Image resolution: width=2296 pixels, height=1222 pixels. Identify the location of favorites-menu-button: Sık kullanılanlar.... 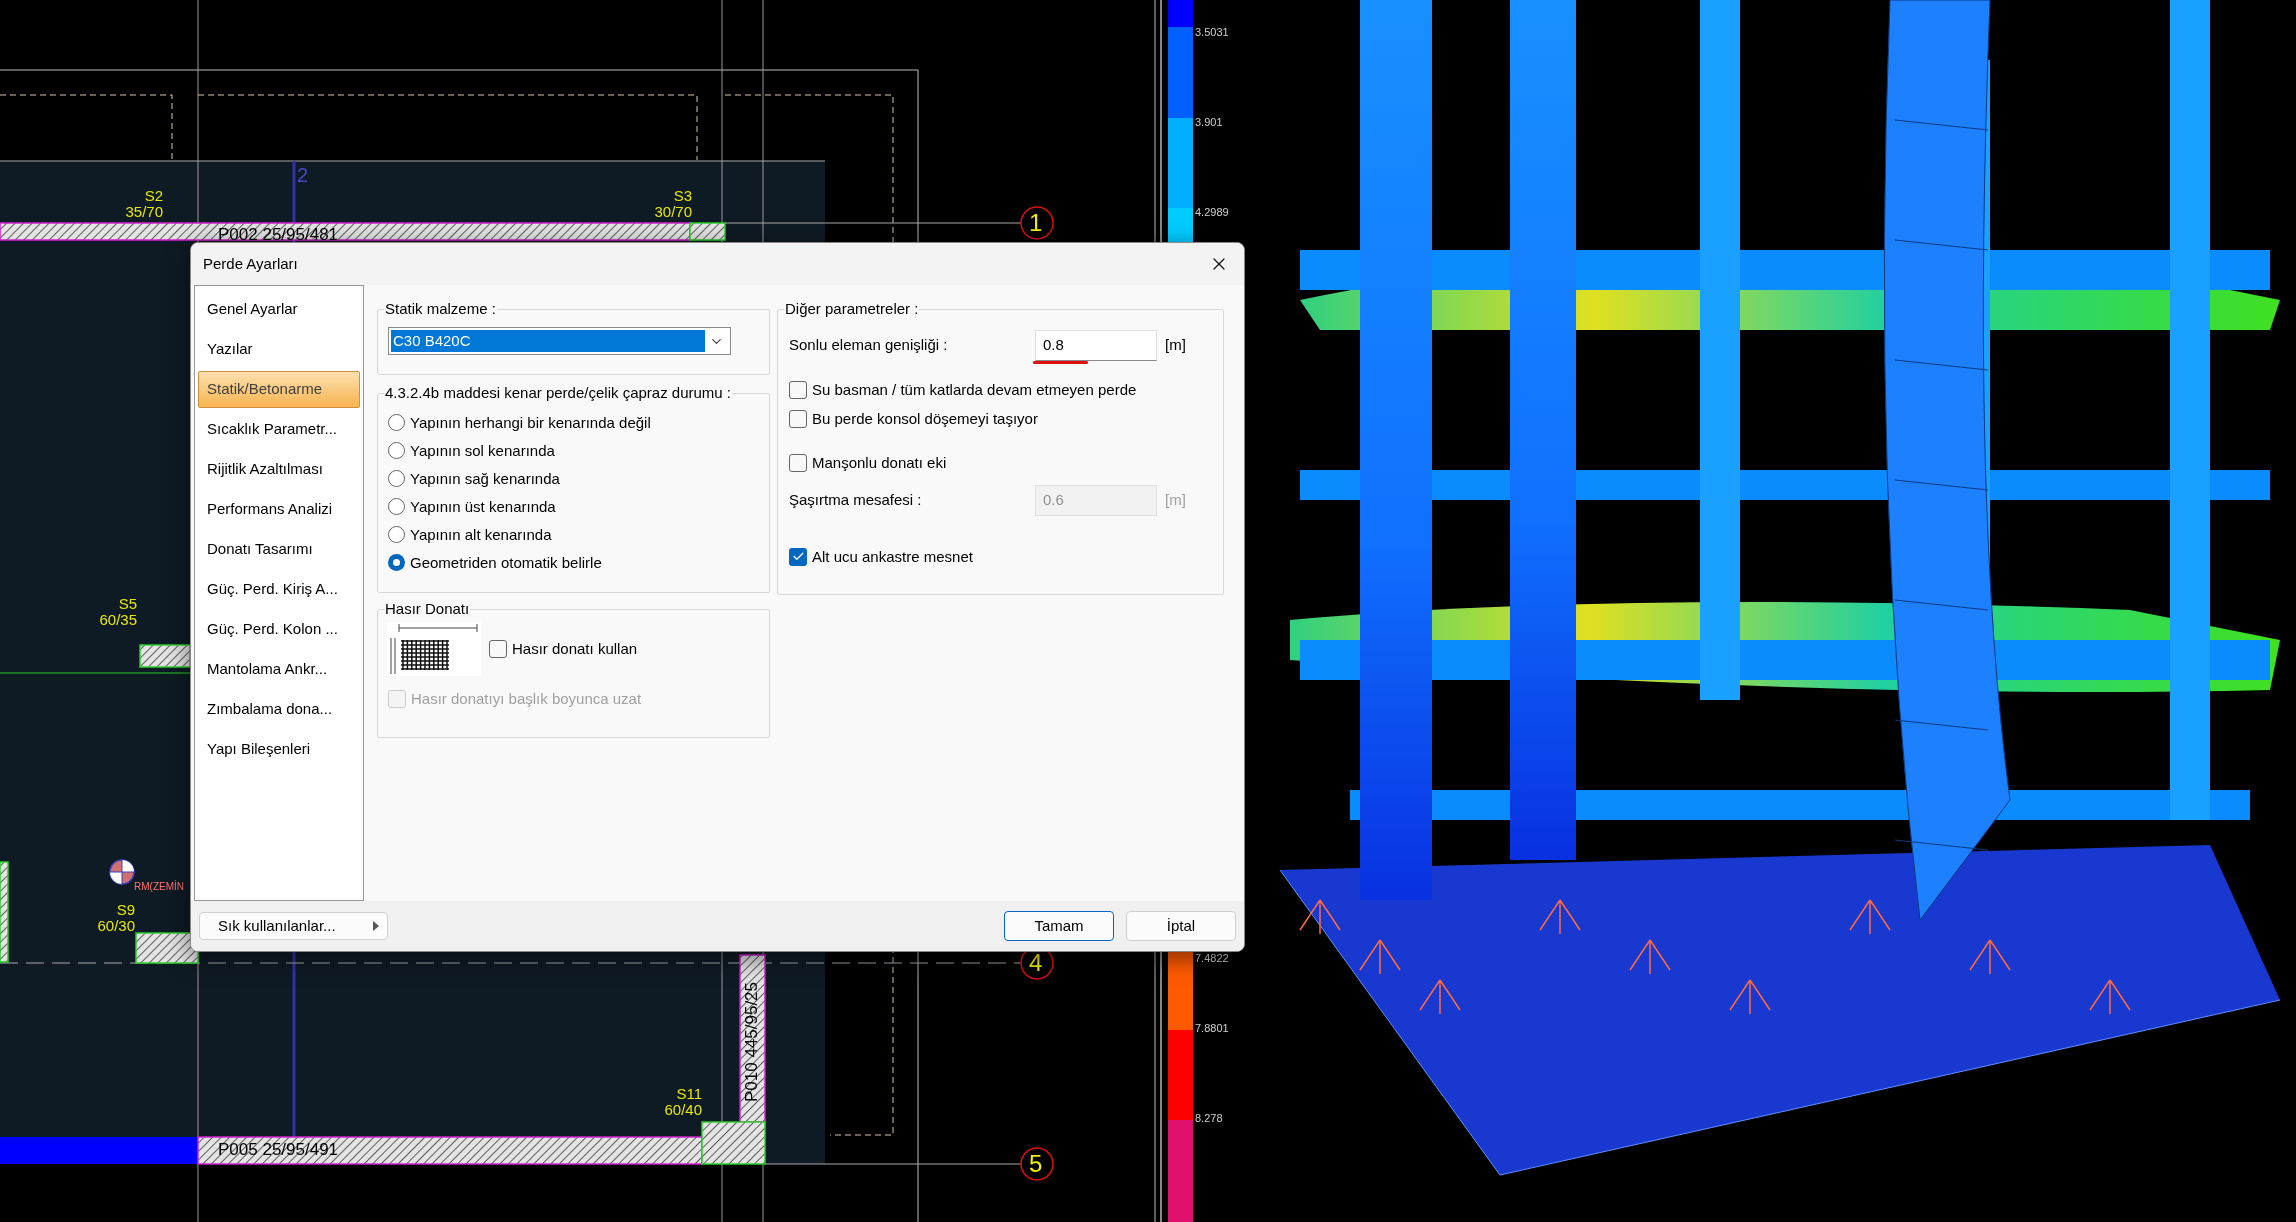
(293, 926).